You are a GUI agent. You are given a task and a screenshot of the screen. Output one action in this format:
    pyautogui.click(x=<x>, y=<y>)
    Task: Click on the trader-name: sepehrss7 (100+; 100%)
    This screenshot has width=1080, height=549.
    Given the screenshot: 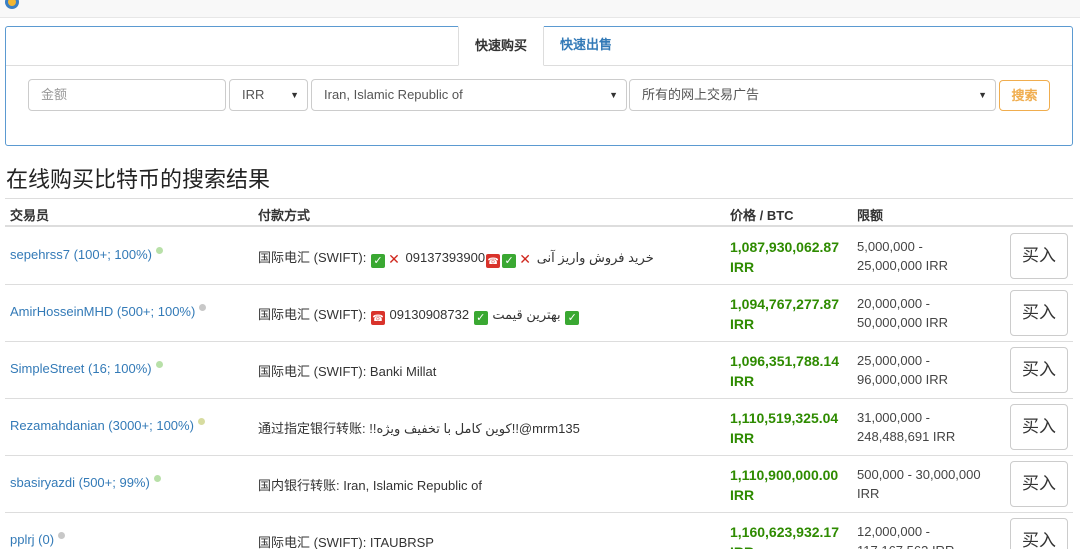 What is the action you would take?
    pyautogui.click(x=81, y=254)
    